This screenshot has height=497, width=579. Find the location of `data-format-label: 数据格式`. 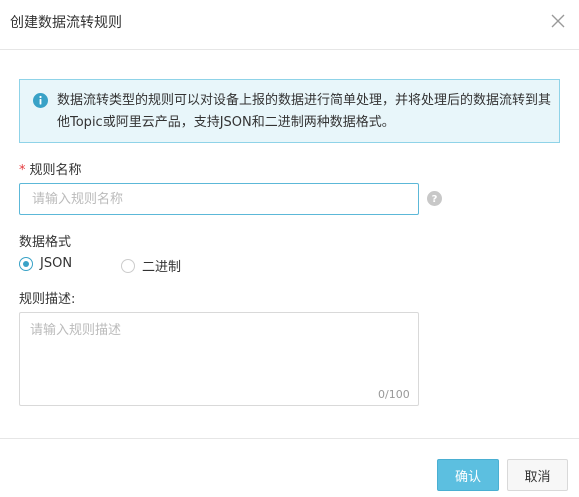

data-format-label: 数据格式 is located at coordinates (45, 242).